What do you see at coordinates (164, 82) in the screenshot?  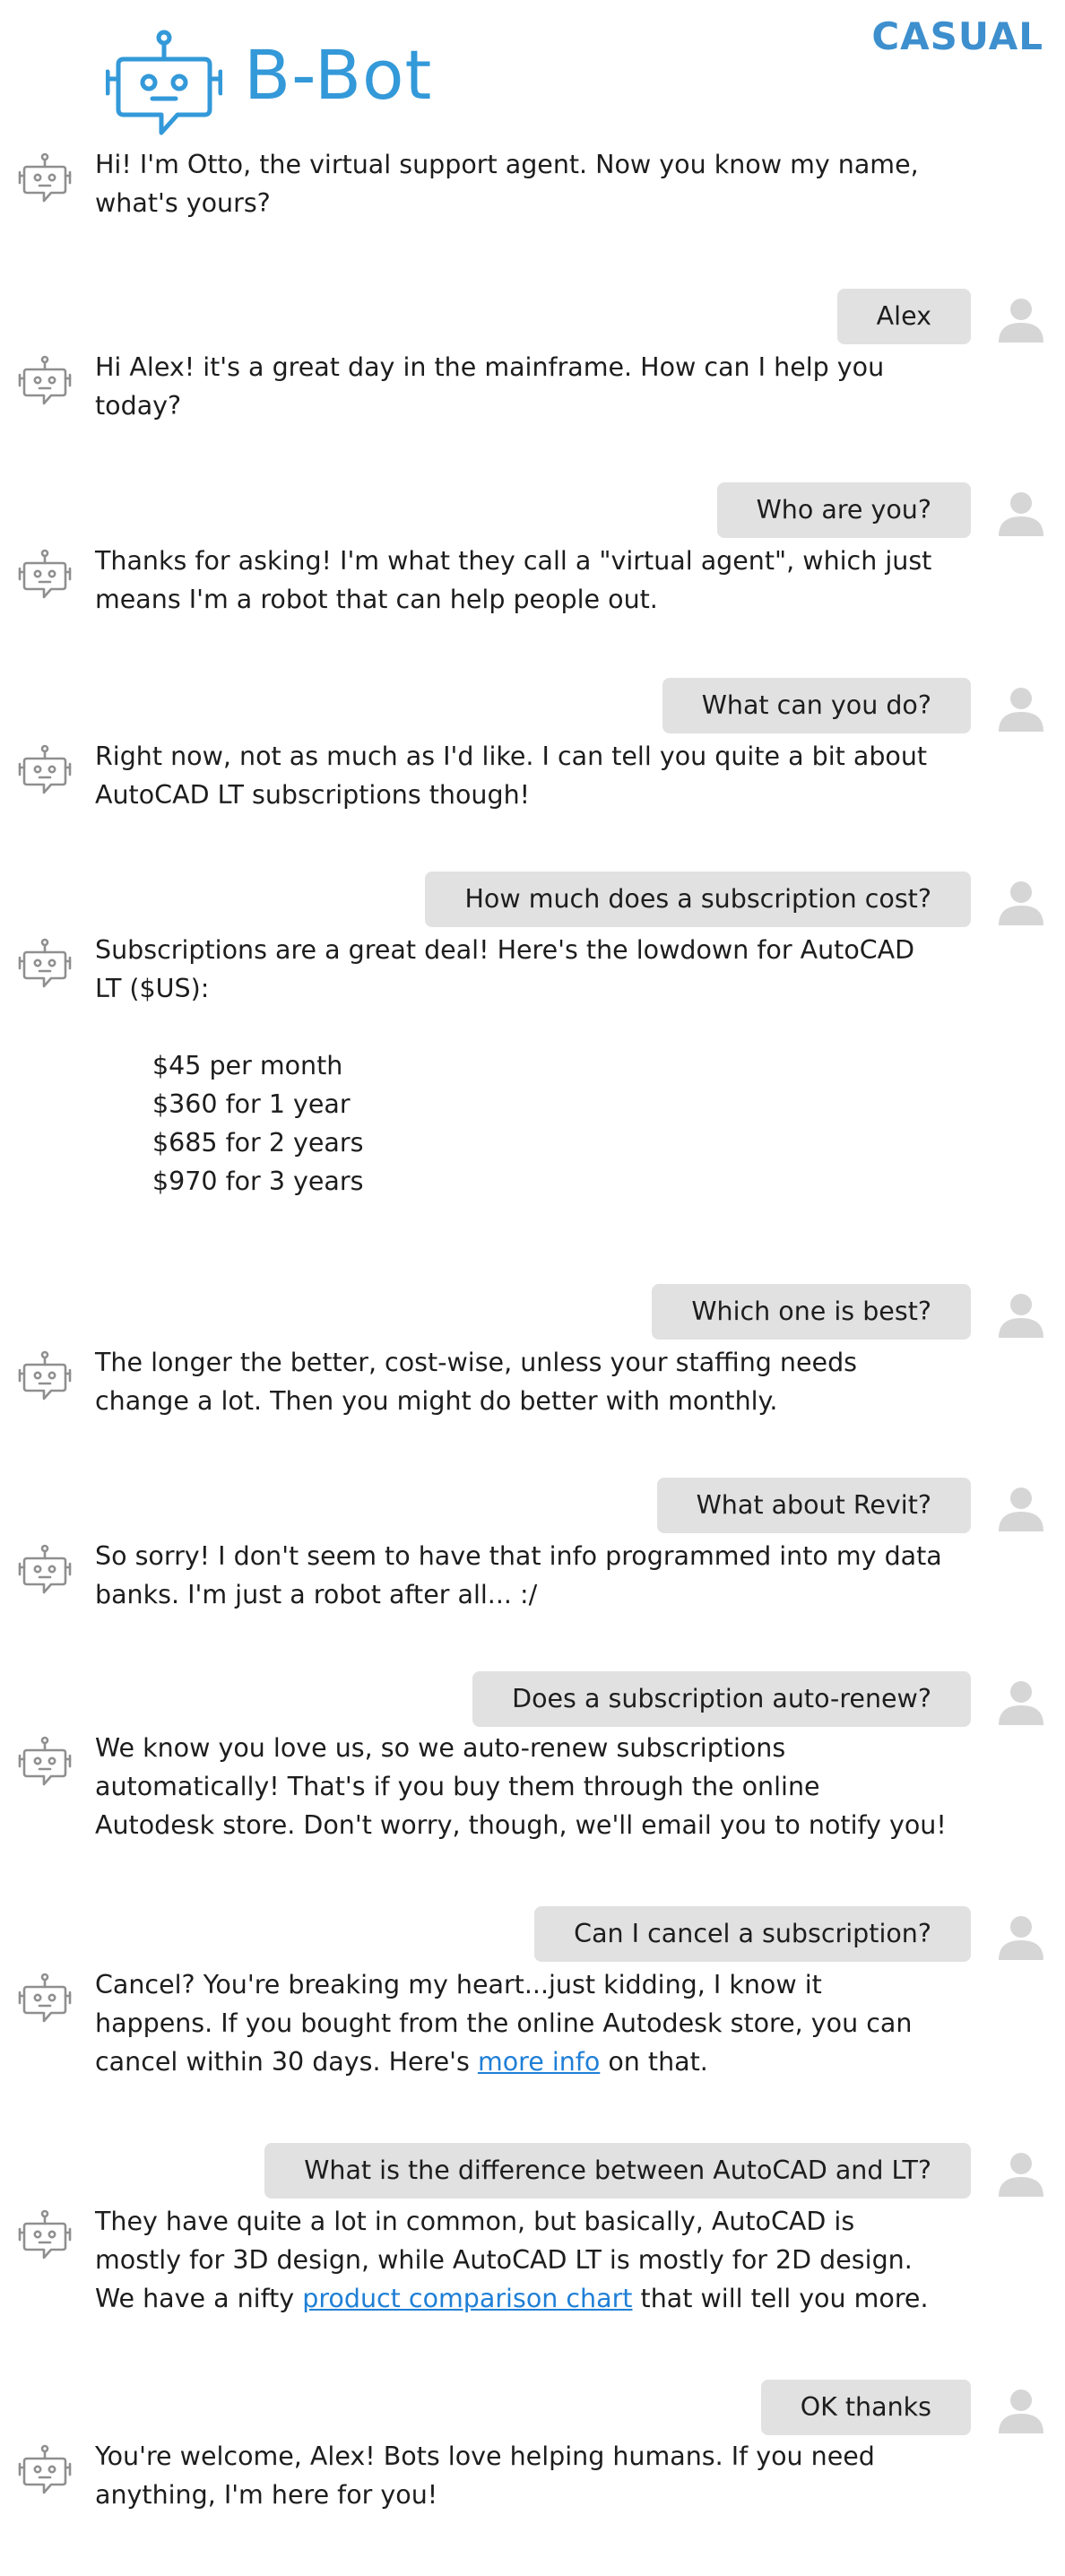 I see `robot-chat-icon` at bounding box center [164, 82].